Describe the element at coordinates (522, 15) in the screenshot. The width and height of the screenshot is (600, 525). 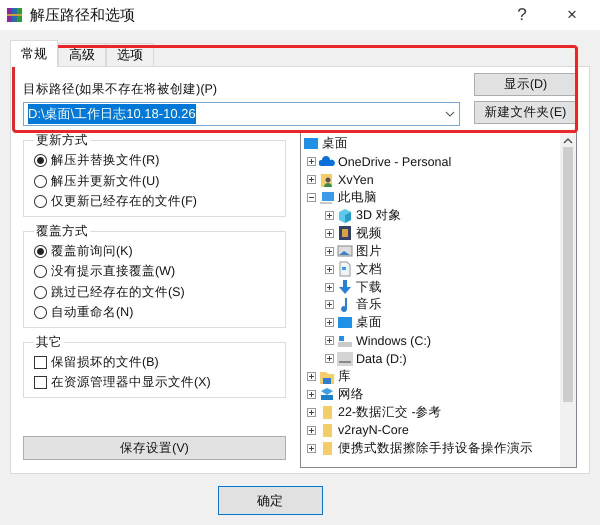
I see `help-button: ?` at that location.